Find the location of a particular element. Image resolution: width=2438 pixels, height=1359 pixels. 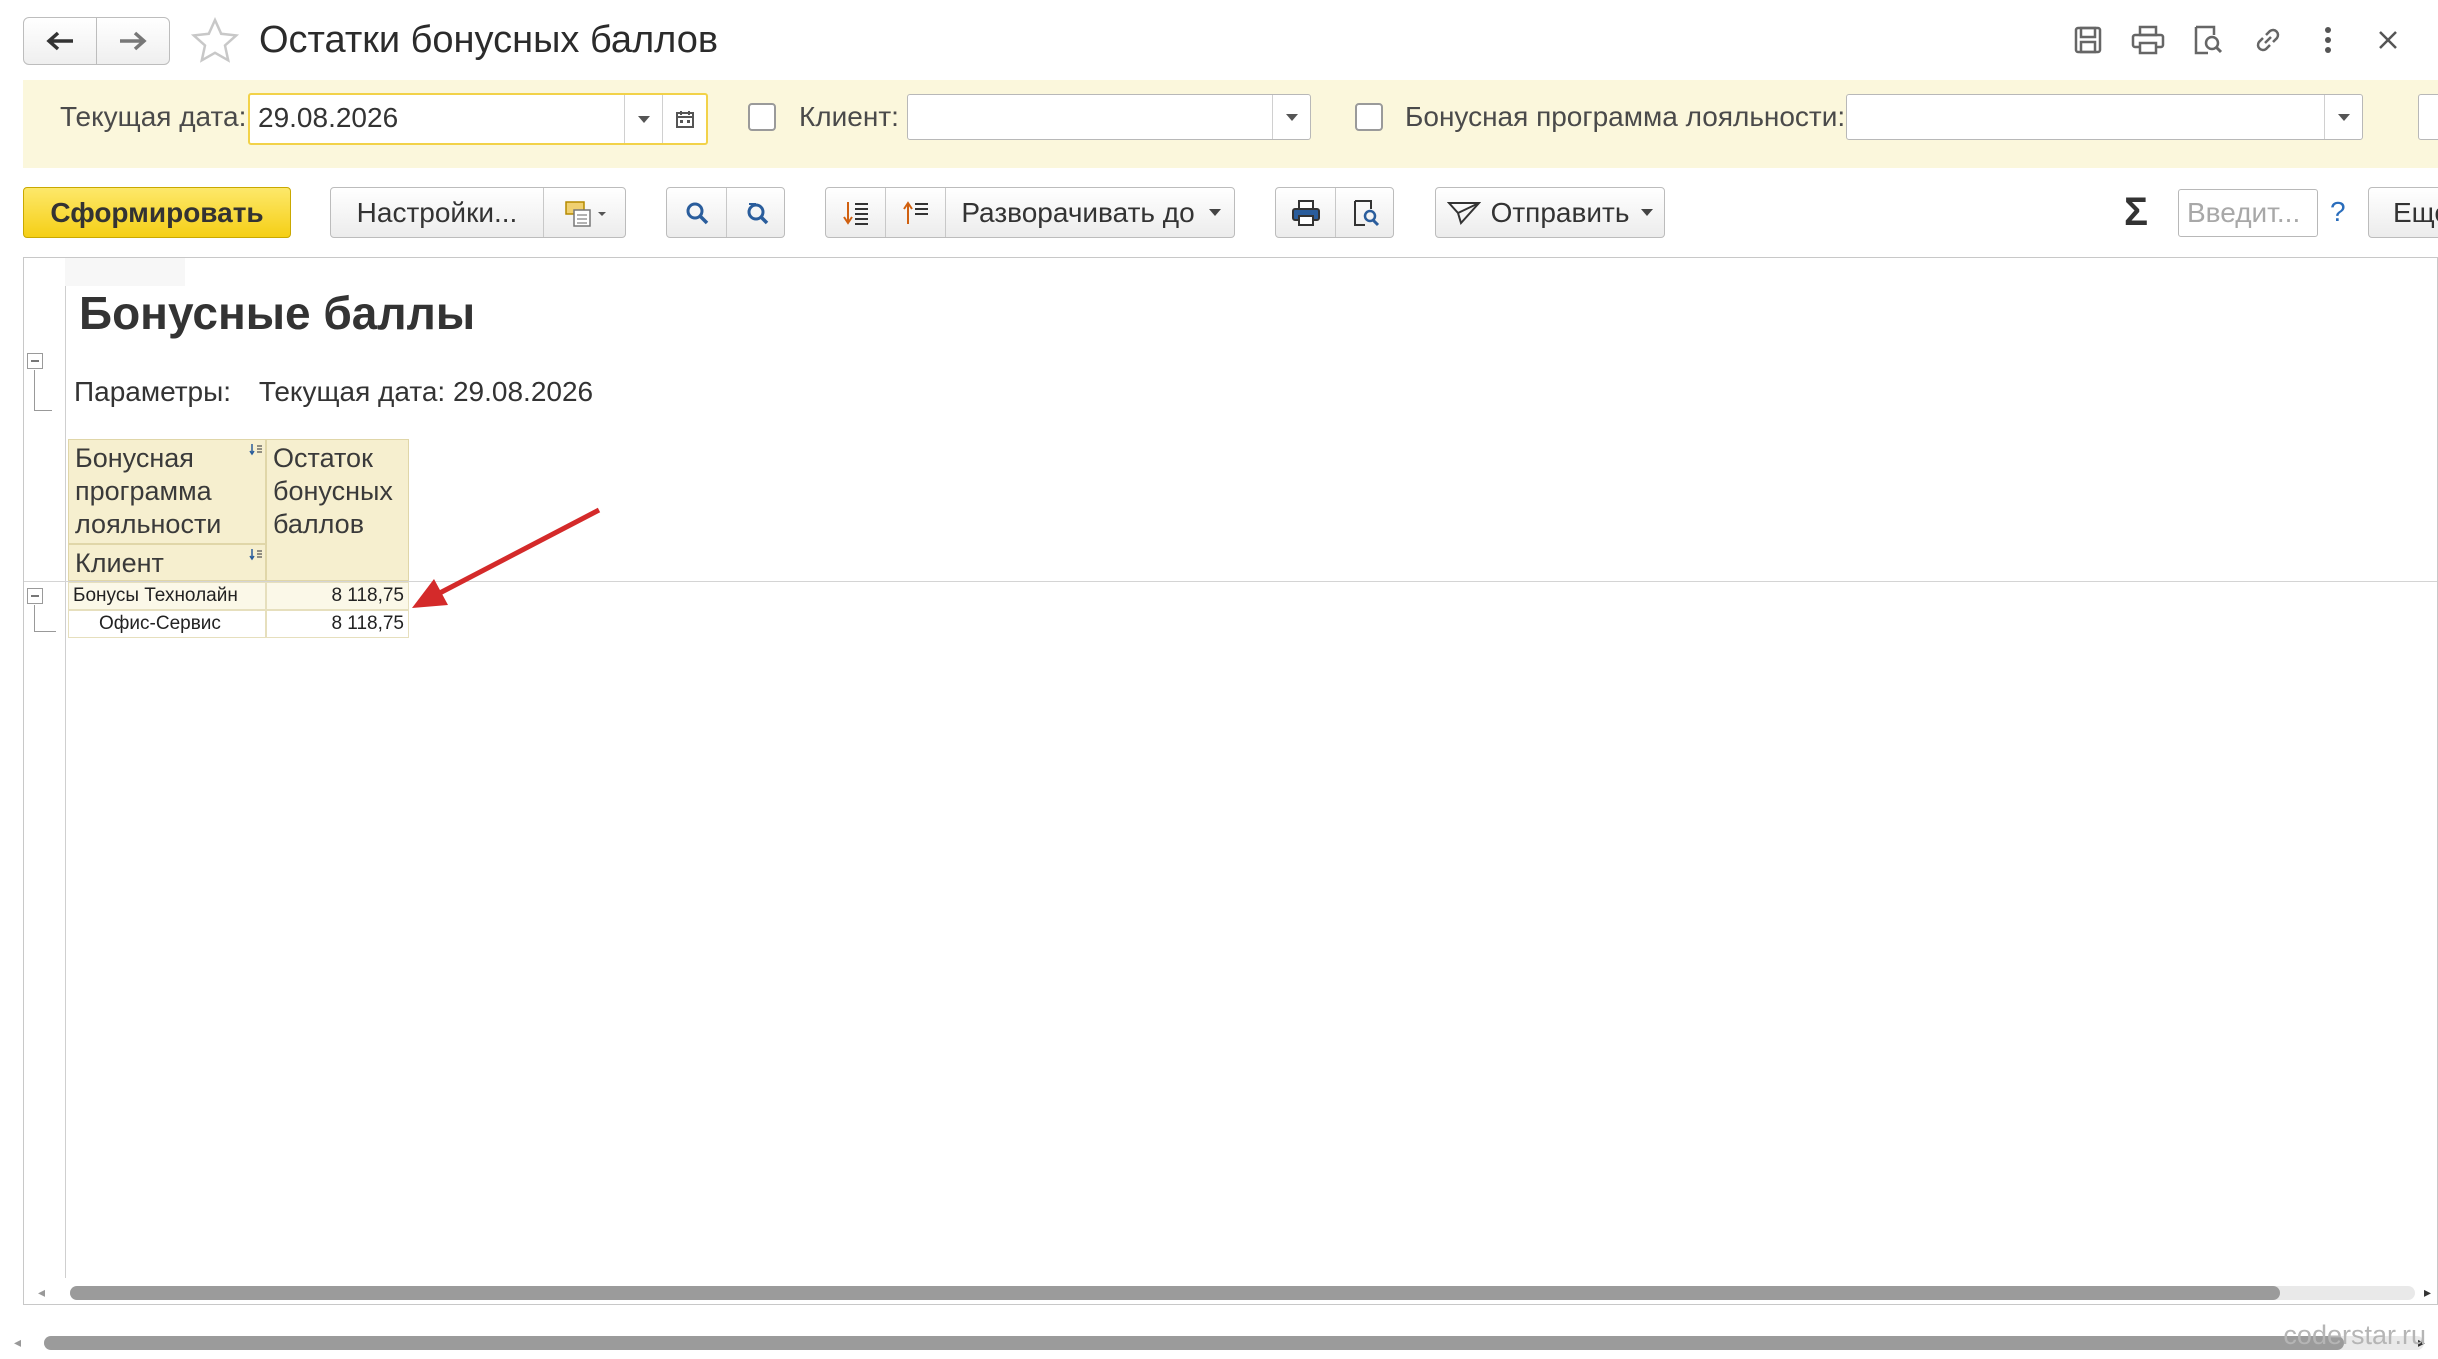

watermark: coderstar.ru is located at coordinates (2354, 1335).